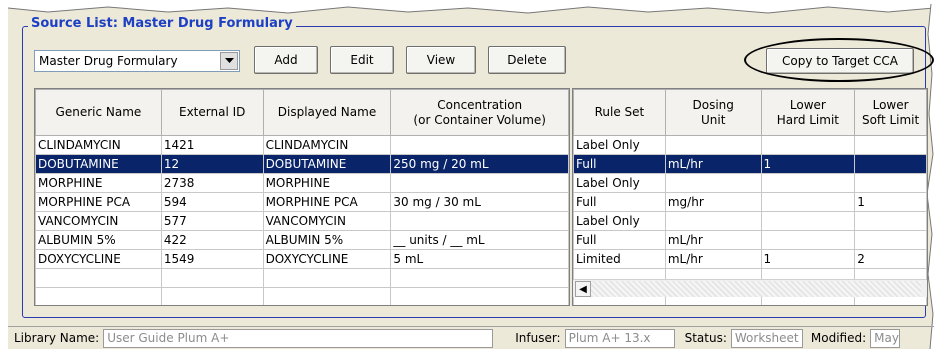 This screenshot has width=942, height=353. What do you see at coordinates (479, 259) in the screenshot?
I see `table-cell: 5 mL` at bounding box center [479, 259].